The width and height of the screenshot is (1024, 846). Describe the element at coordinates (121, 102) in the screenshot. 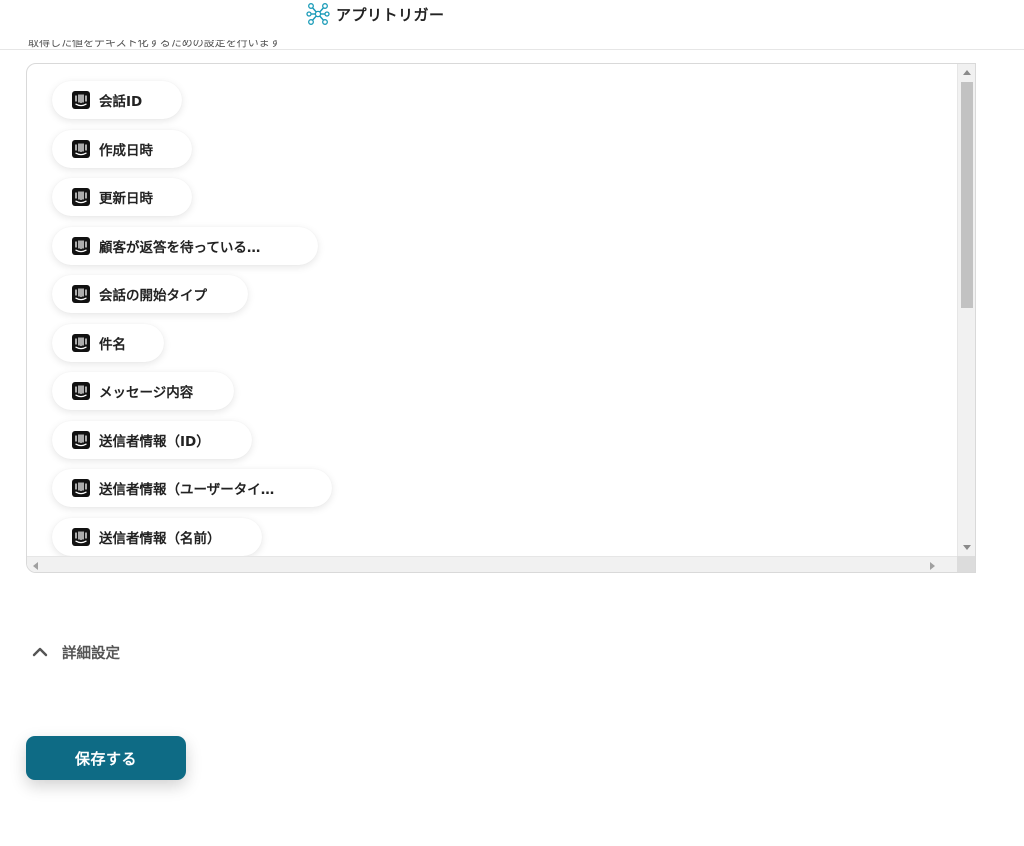

I see `output-value-label: 会話ID` at that location.